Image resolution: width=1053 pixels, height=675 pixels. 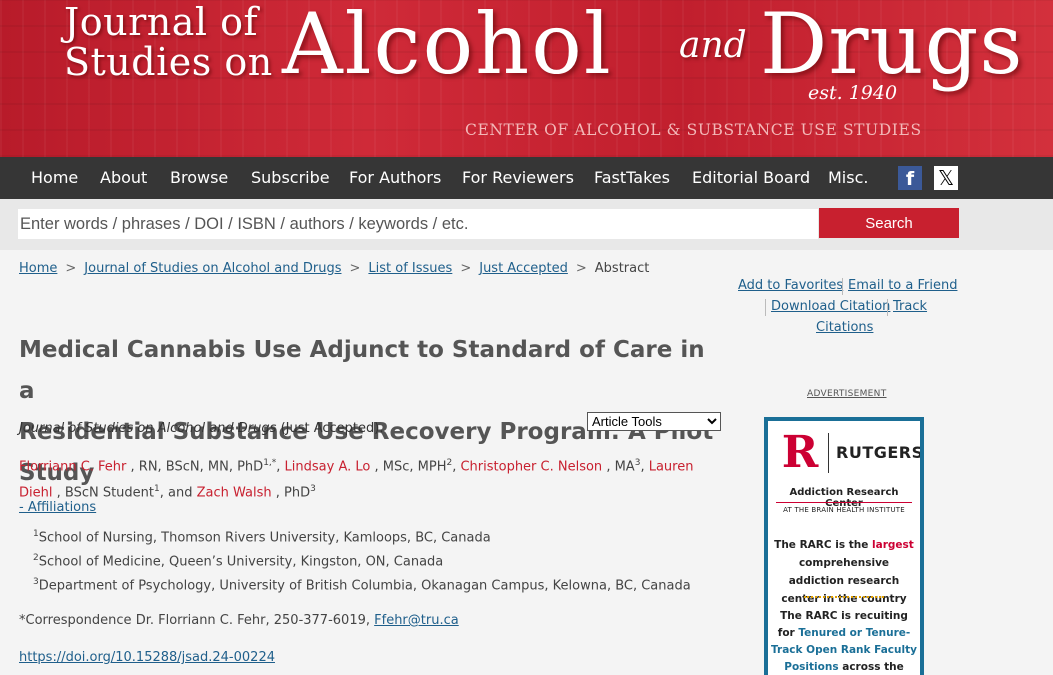 What do you see at coordinates (889, 223) in the screenshot?
I see `search-button: Search` at bounding box center [889, 223].